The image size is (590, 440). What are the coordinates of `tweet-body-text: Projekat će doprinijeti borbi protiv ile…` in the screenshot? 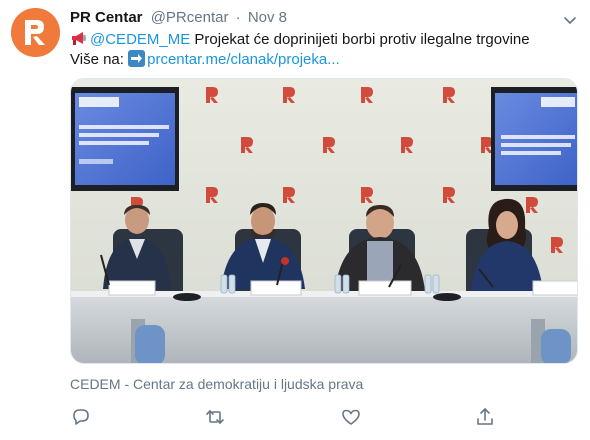 It's located at (360, 39).